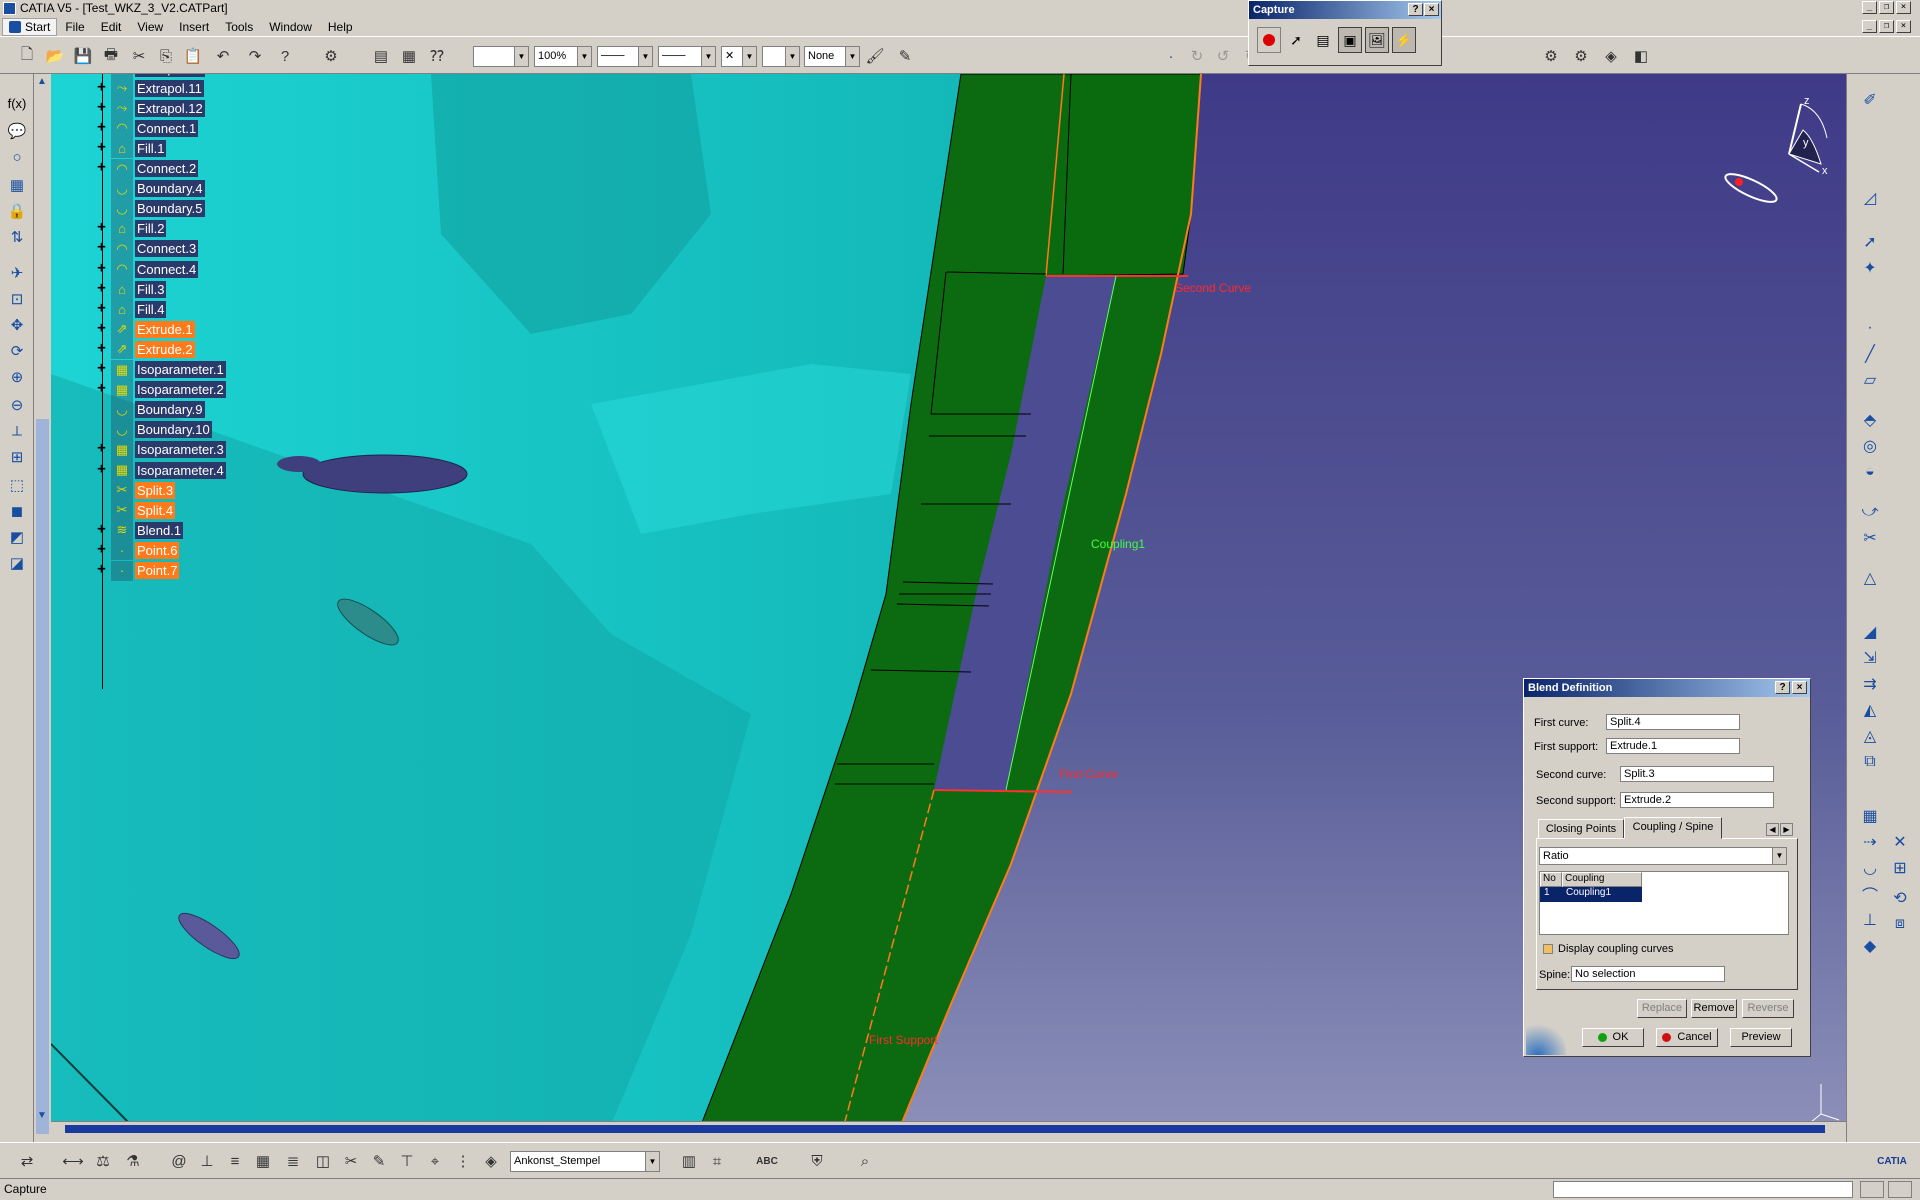  What do you see at coordinates (207, 1161) in the screenshot?
I see `axis-icon: ⊥` at bounding box center [207, 1161].